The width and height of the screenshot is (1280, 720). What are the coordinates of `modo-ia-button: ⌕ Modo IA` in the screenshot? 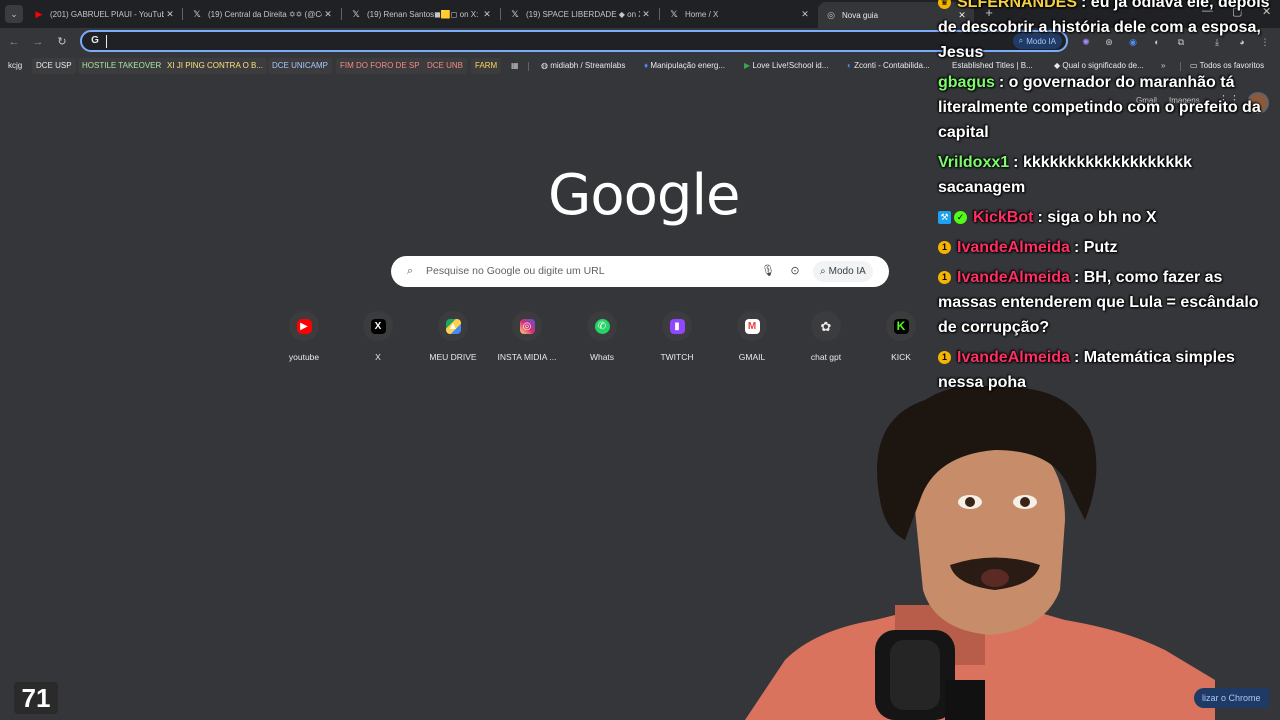 It's located at (843, 271).